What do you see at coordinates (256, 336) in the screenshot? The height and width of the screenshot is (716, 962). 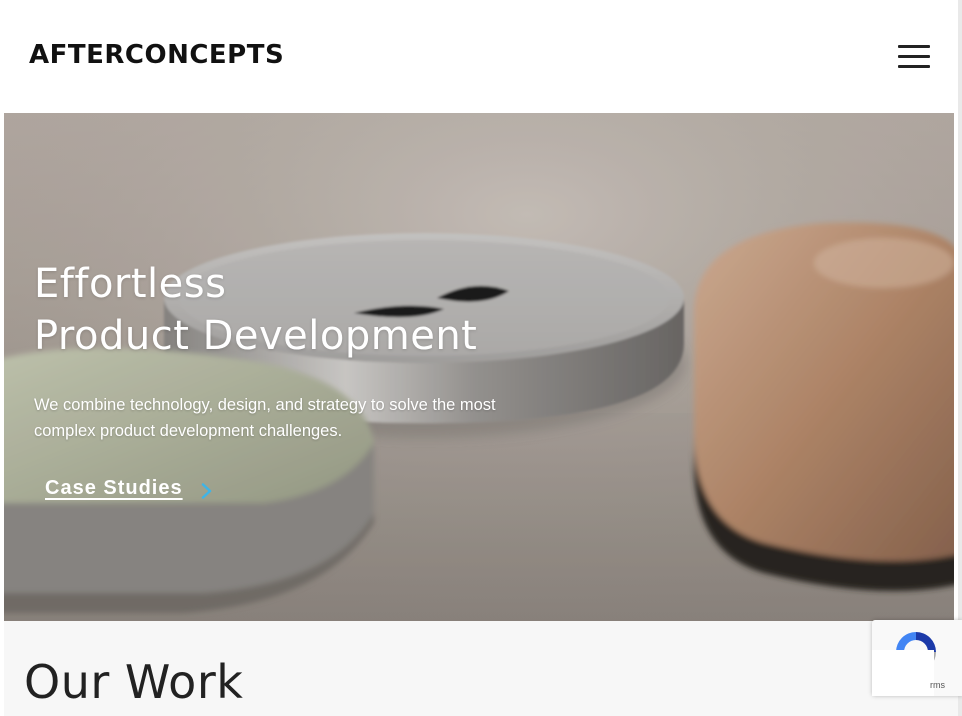 I see `hero-title-line2: Product Development` at bounding box center [256, 336].